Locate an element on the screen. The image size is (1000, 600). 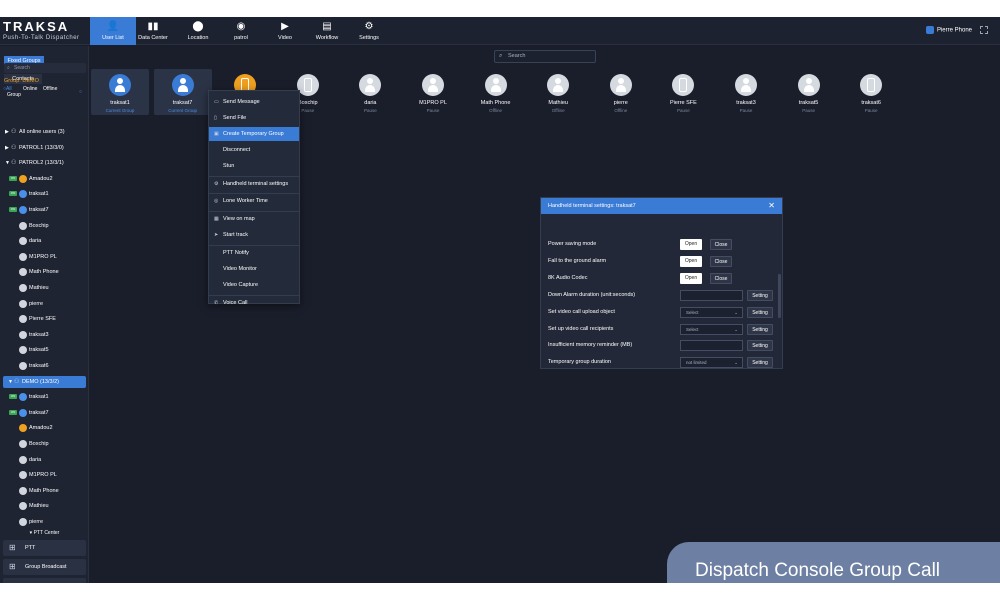
menu-item-create-temporary-group: ▣ Create Temporary Group is located at coordinates (254, 133).